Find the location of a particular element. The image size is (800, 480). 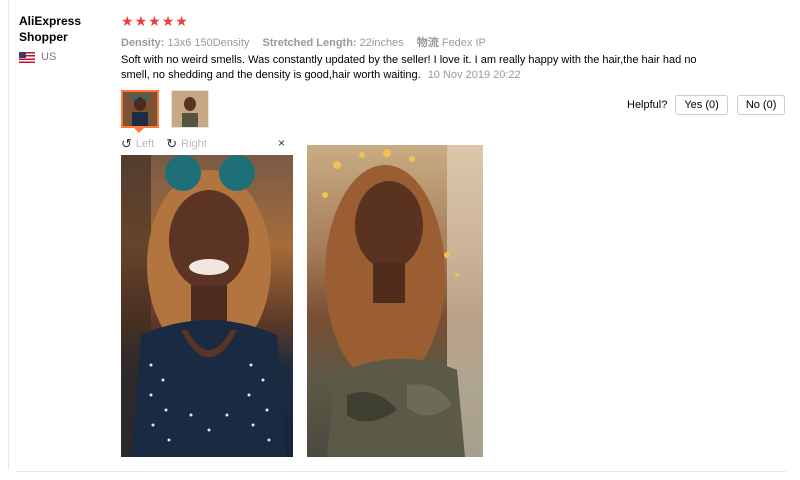

helpful-vote: Helpful? Yes (0) No (0) is located at coordinates (710, 105).